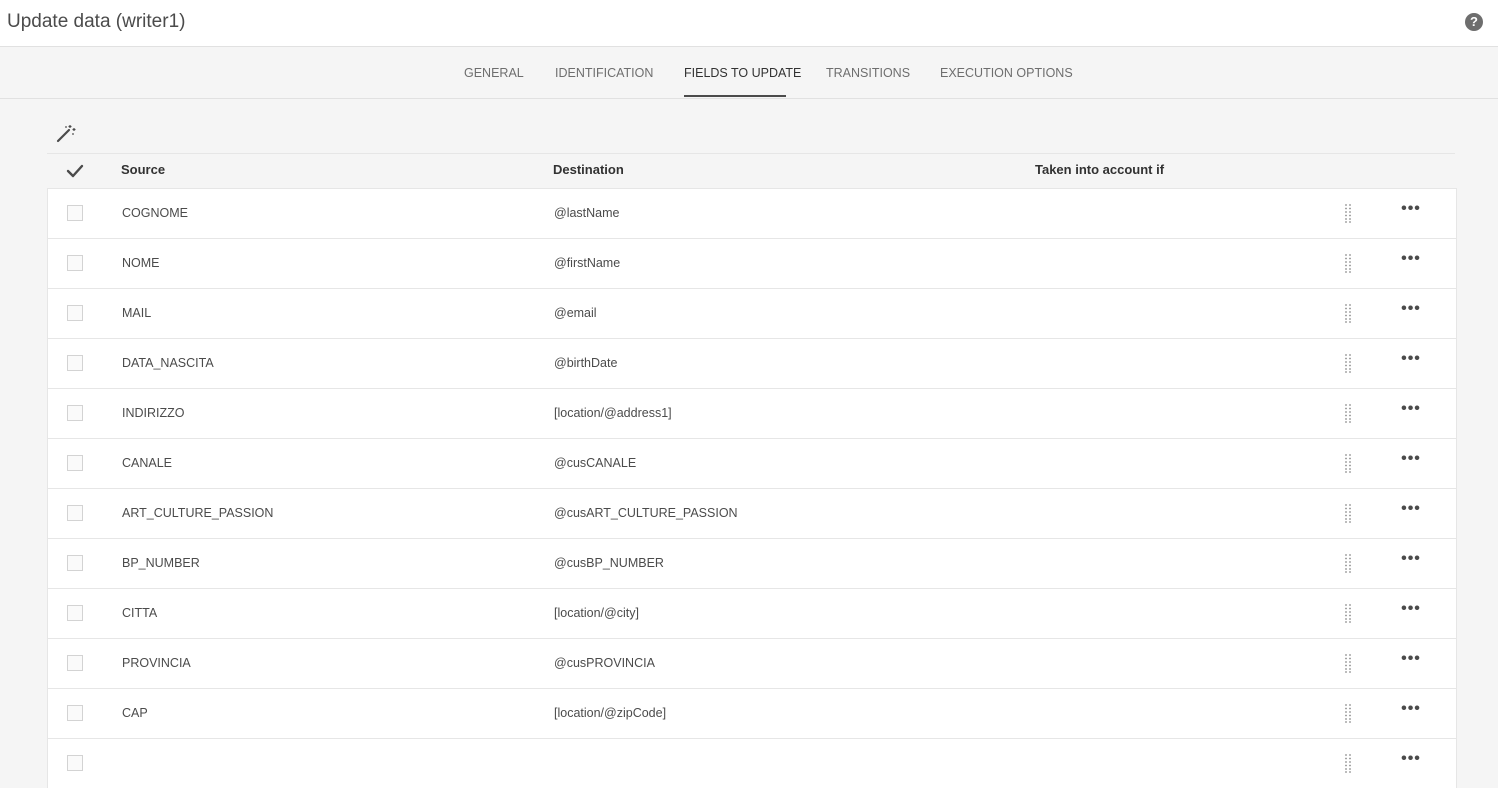 This screenshot has width=1498, height=788. Describe the element at coordinates (752, 613) in the screenshot. I see `table-row: CITTA [location/@city] •••` at that location.